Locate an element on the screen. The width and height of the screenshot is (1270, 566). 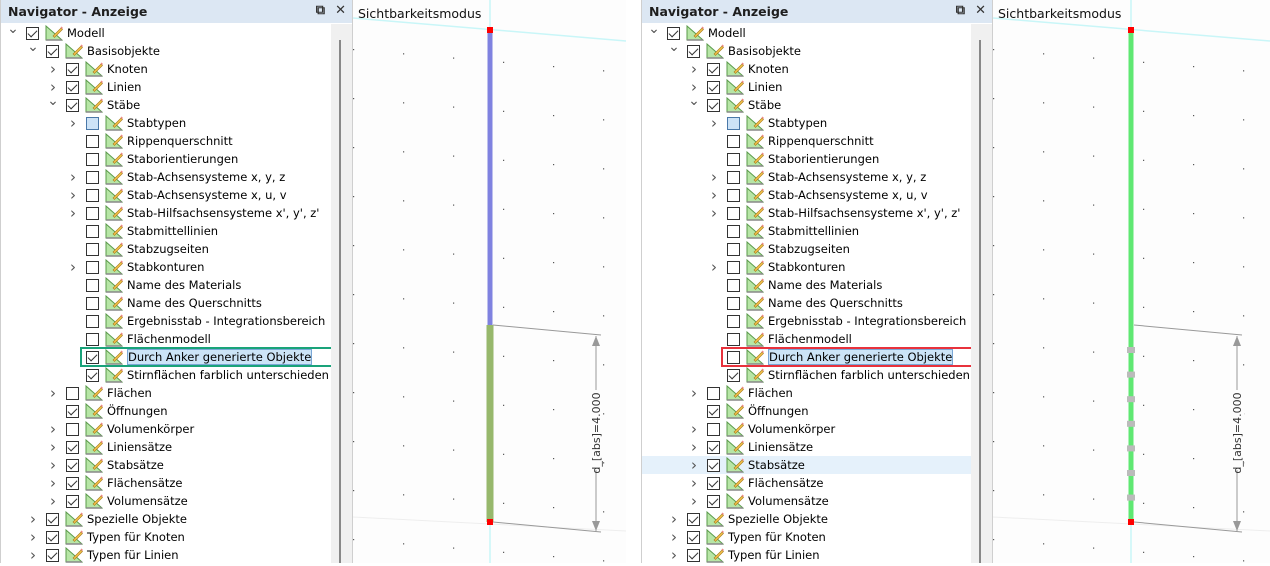
tree-item: Name des Materials is located at coordinates (166, 285).